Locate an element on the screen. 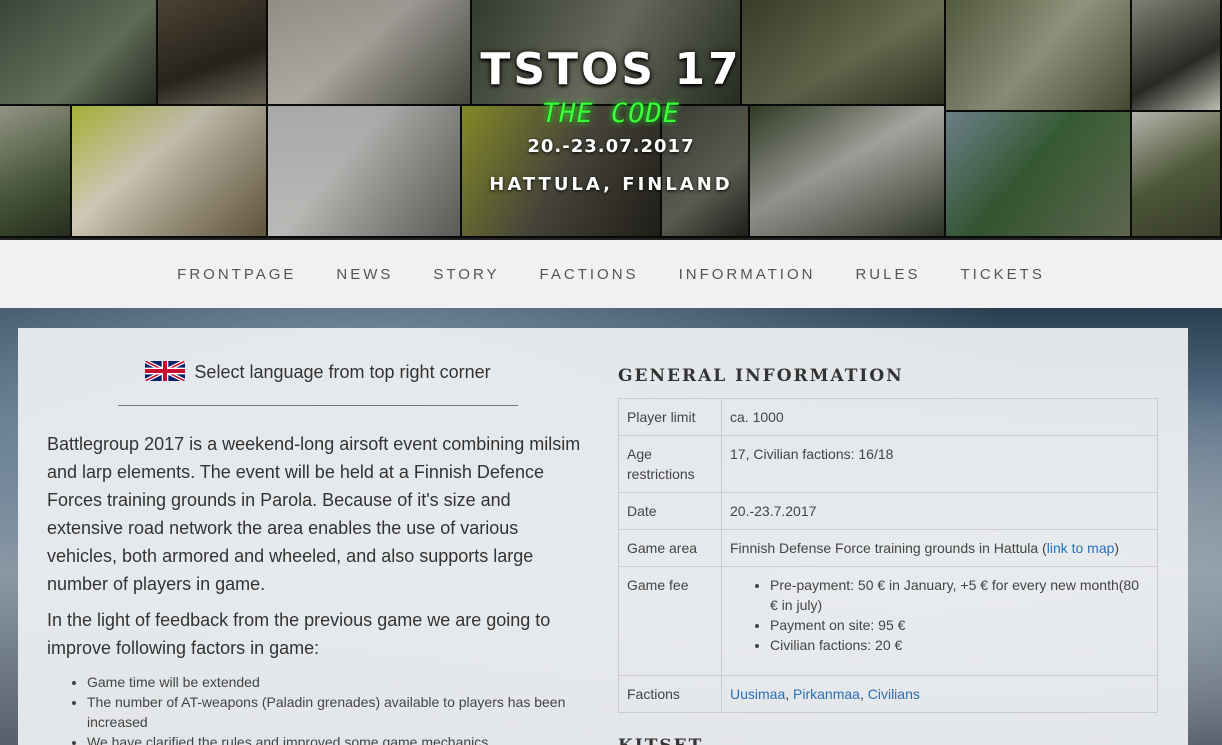 This screenshot has height=745, width=1222. list-item: Game time will be extended is located at coordinates (337, 682).